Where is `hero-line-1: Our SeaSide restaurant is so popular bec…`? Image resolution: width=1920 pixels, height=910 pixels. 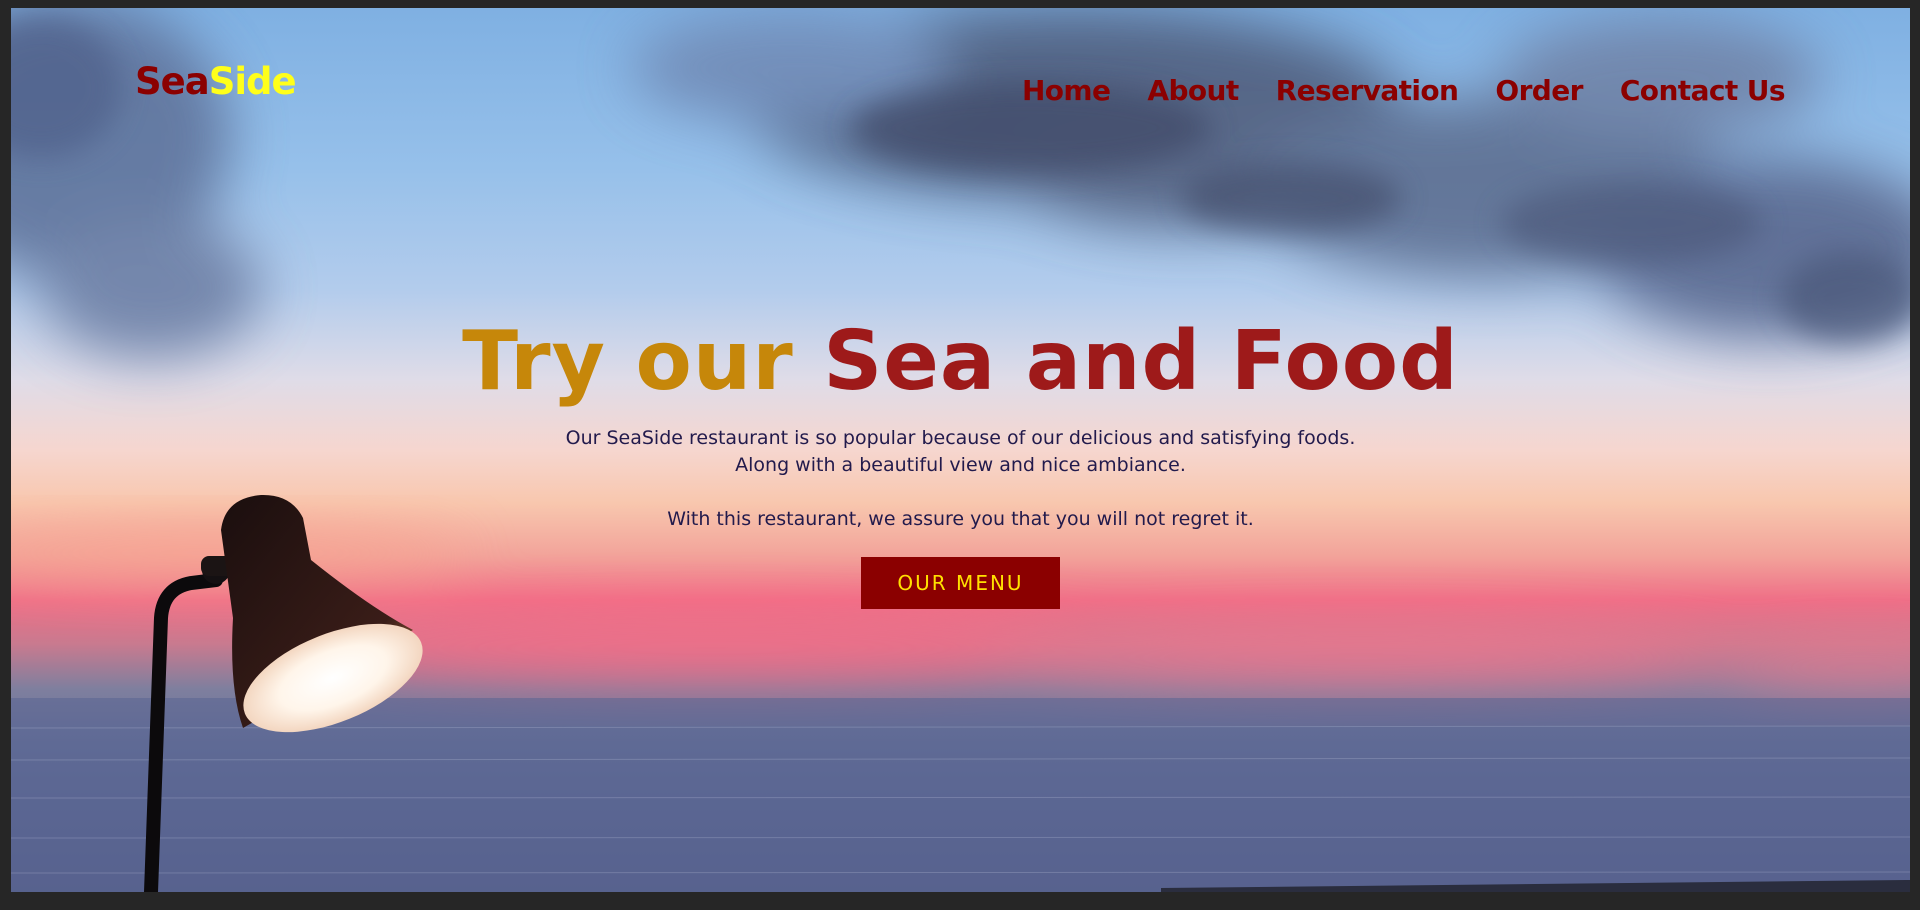
hero-line-1: Our SeaSide restaurant is so popular bec… is located at coordinates (960, 438).